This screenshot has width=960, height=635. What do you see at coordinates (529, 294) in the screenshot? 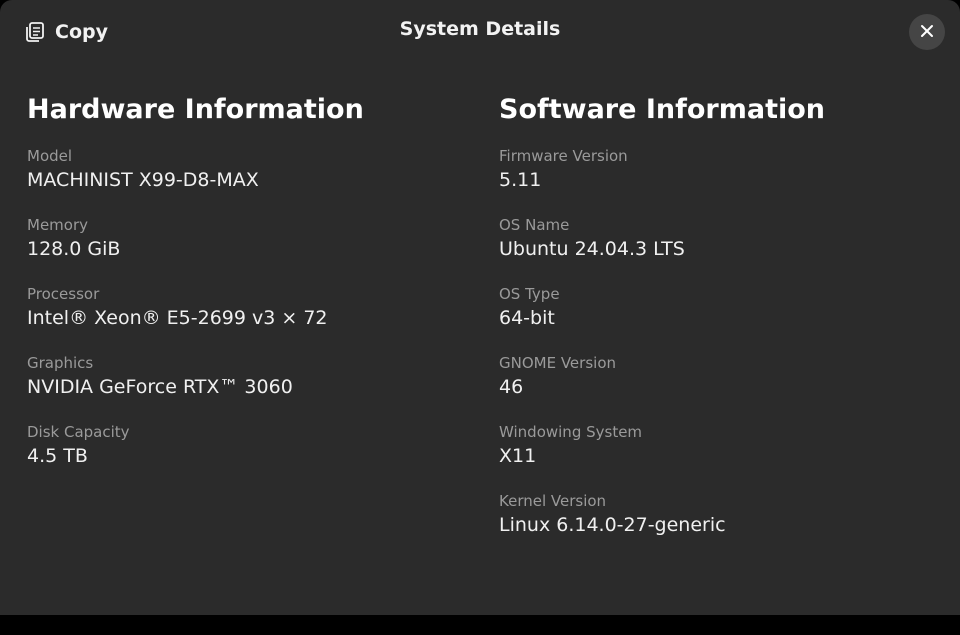
I see `row-label: OS Type` at bounding box center [529, 294].